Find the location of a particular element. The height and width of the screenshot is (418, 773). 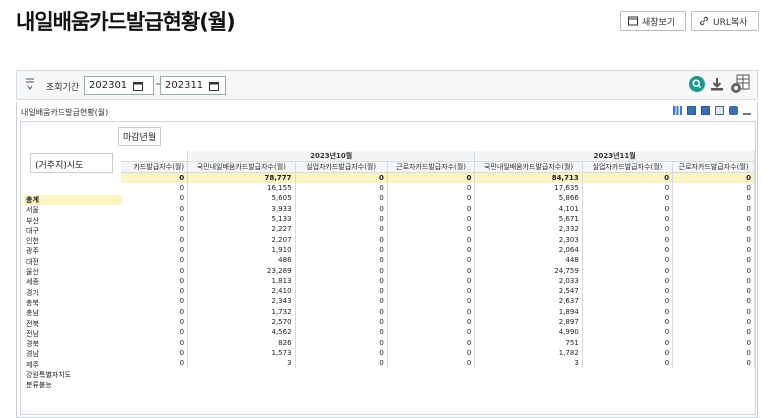

row-header: 울산 is located at coordinates (32, 272).